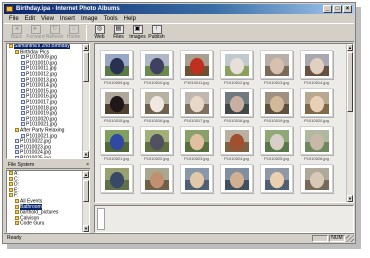 The image size is (370, 258). I want to click on window-controls: _ □ ×, so click(337, 9).